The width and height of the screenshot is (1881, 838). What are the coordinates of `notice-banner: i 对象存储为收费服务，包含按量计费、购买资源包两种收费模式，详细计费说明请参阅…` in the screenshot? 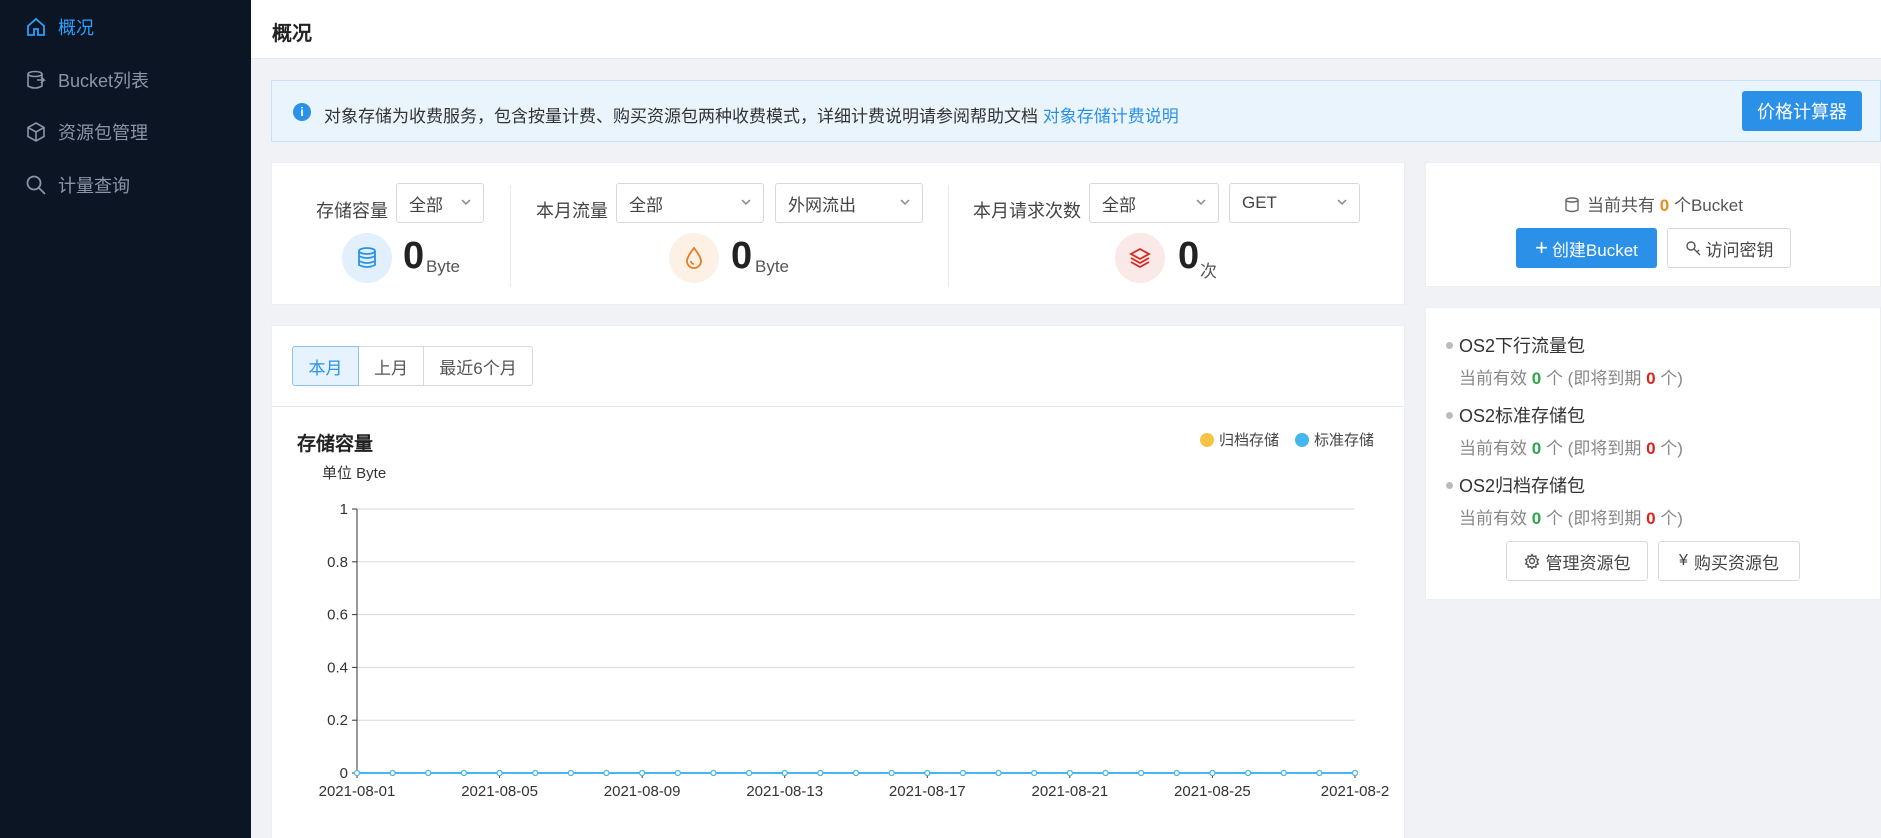 It's located at (1076, 111).